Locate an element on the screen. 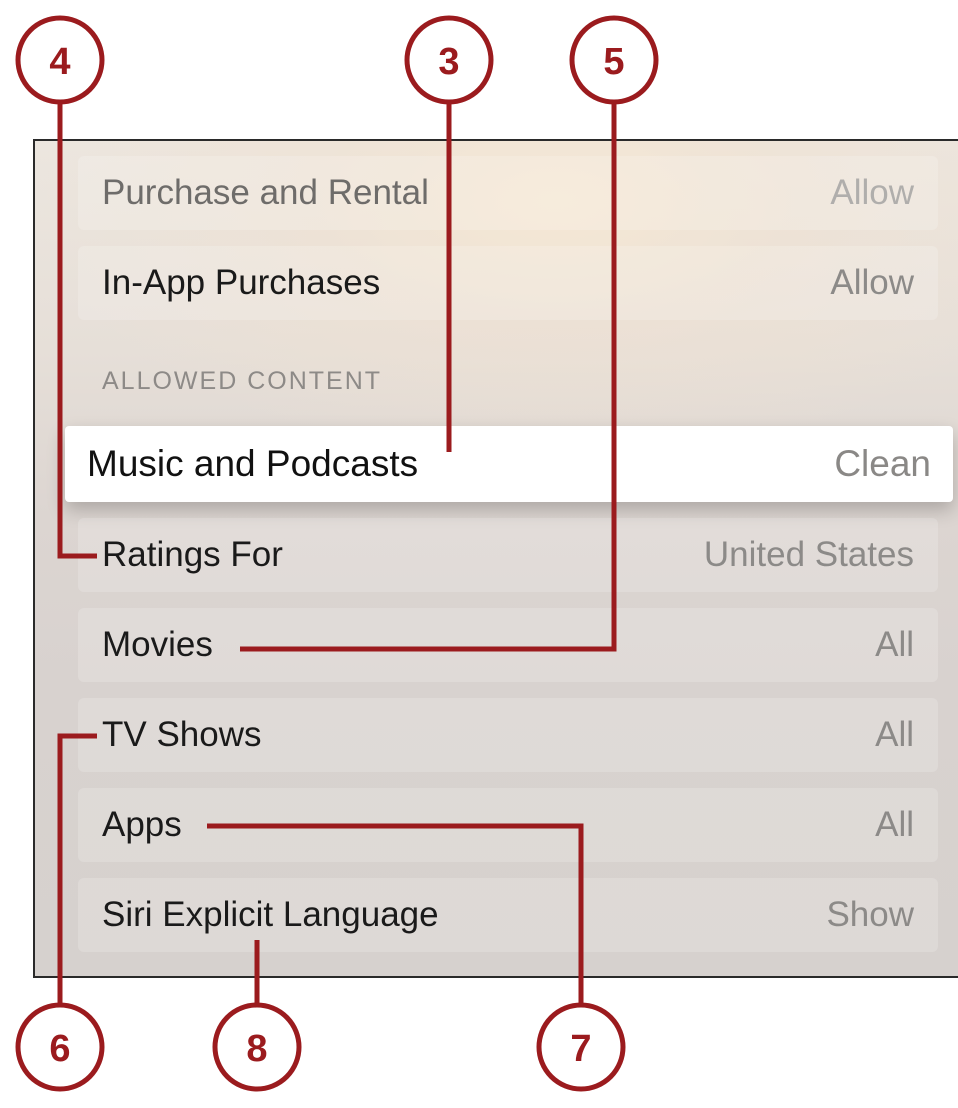  callout-5-circle is located at coordinates (614, 60).